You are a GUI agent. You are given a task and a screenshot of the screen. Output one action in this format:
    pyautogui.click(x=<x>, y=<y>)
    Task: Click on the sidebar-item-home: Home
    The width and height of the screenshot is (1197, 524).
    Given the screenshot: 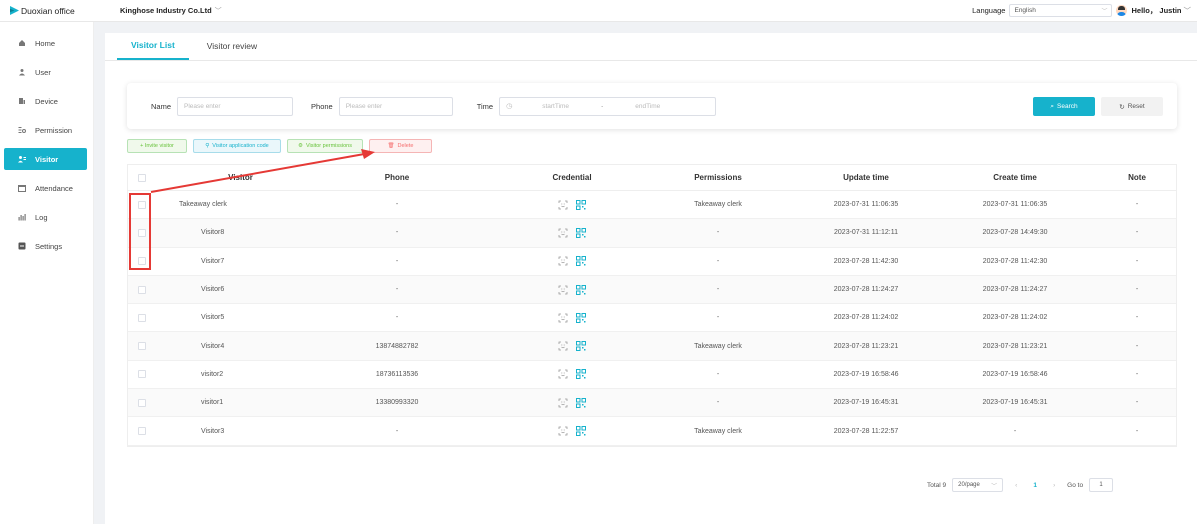 What is the action you would take?
    pyautogui.click(x=45, y=43)
    